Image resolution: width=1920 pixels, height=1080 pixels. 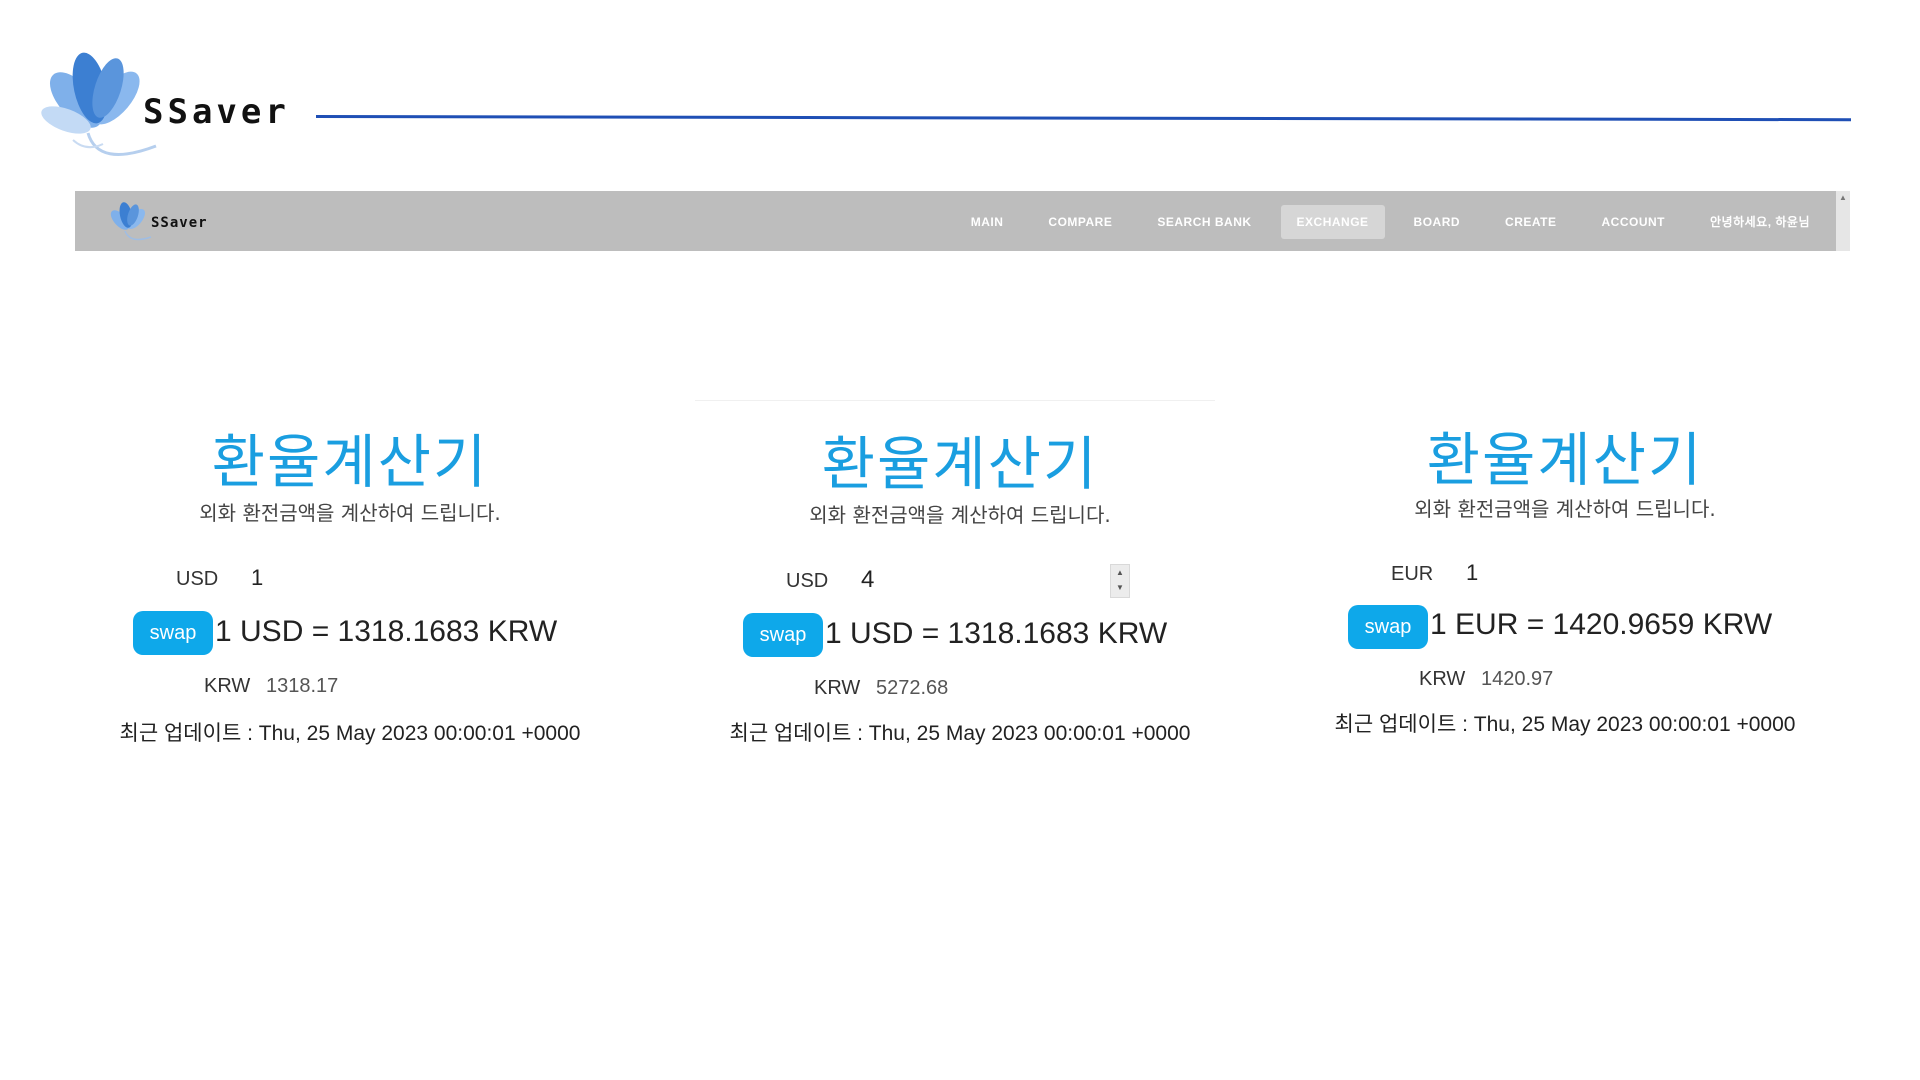 I want to click on scroll-up-icon: ▲, so click(x=1843, y=197).